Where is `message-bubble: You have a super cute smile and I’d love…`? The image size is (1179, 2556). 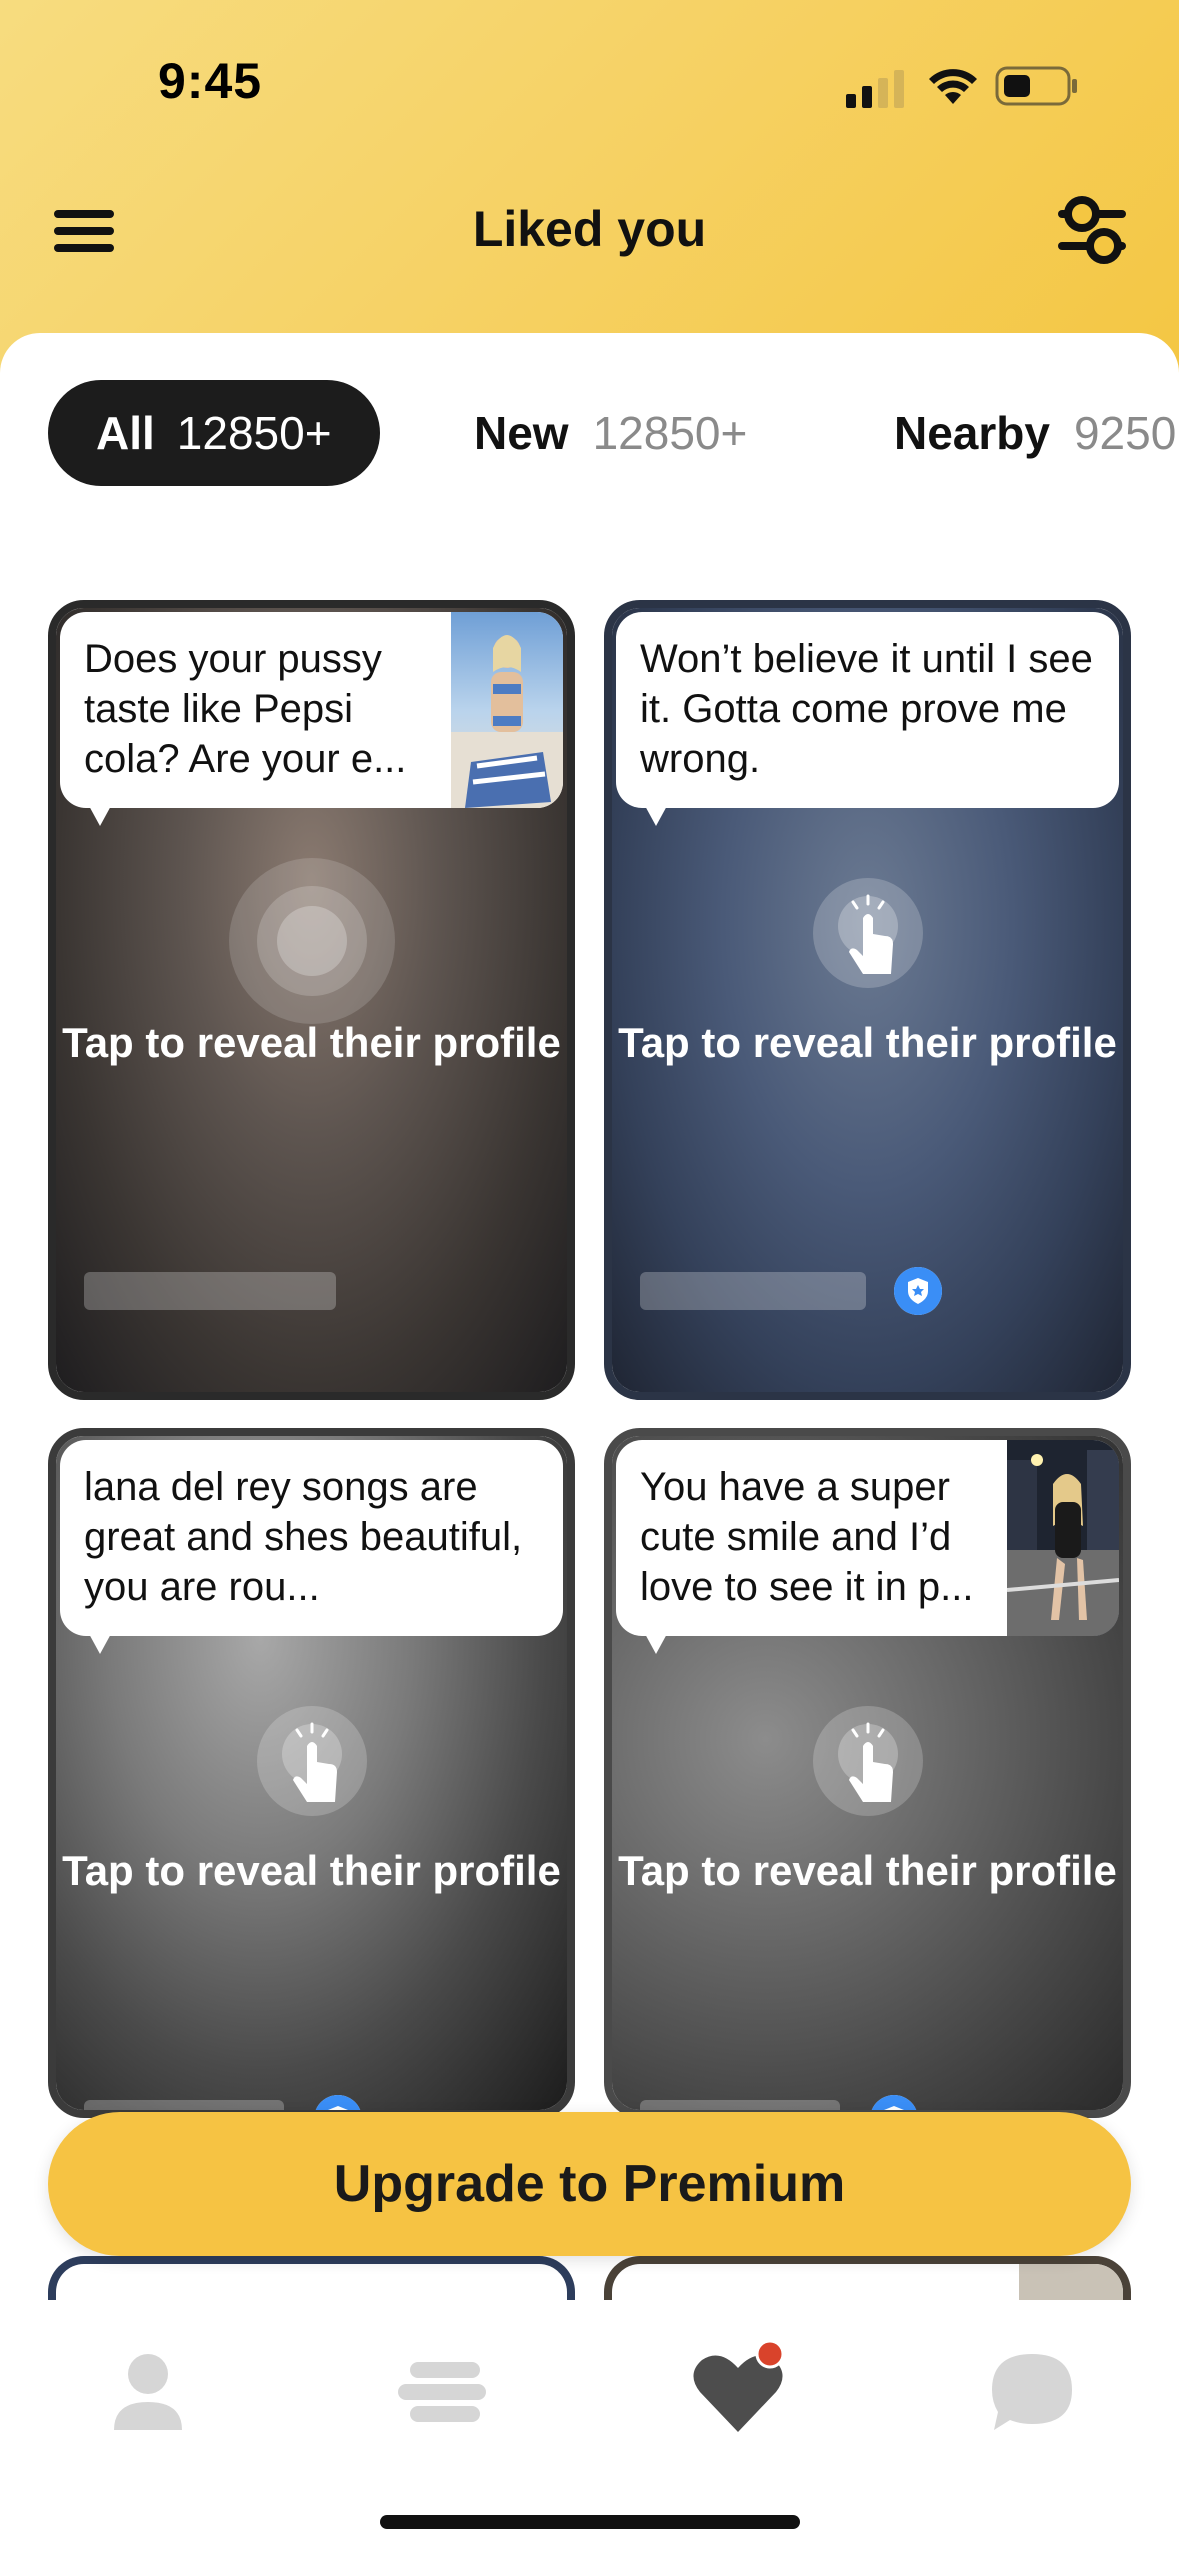
message-bubble: You have a super cute smile and I’d love… is located at coordinates (867, 1547).